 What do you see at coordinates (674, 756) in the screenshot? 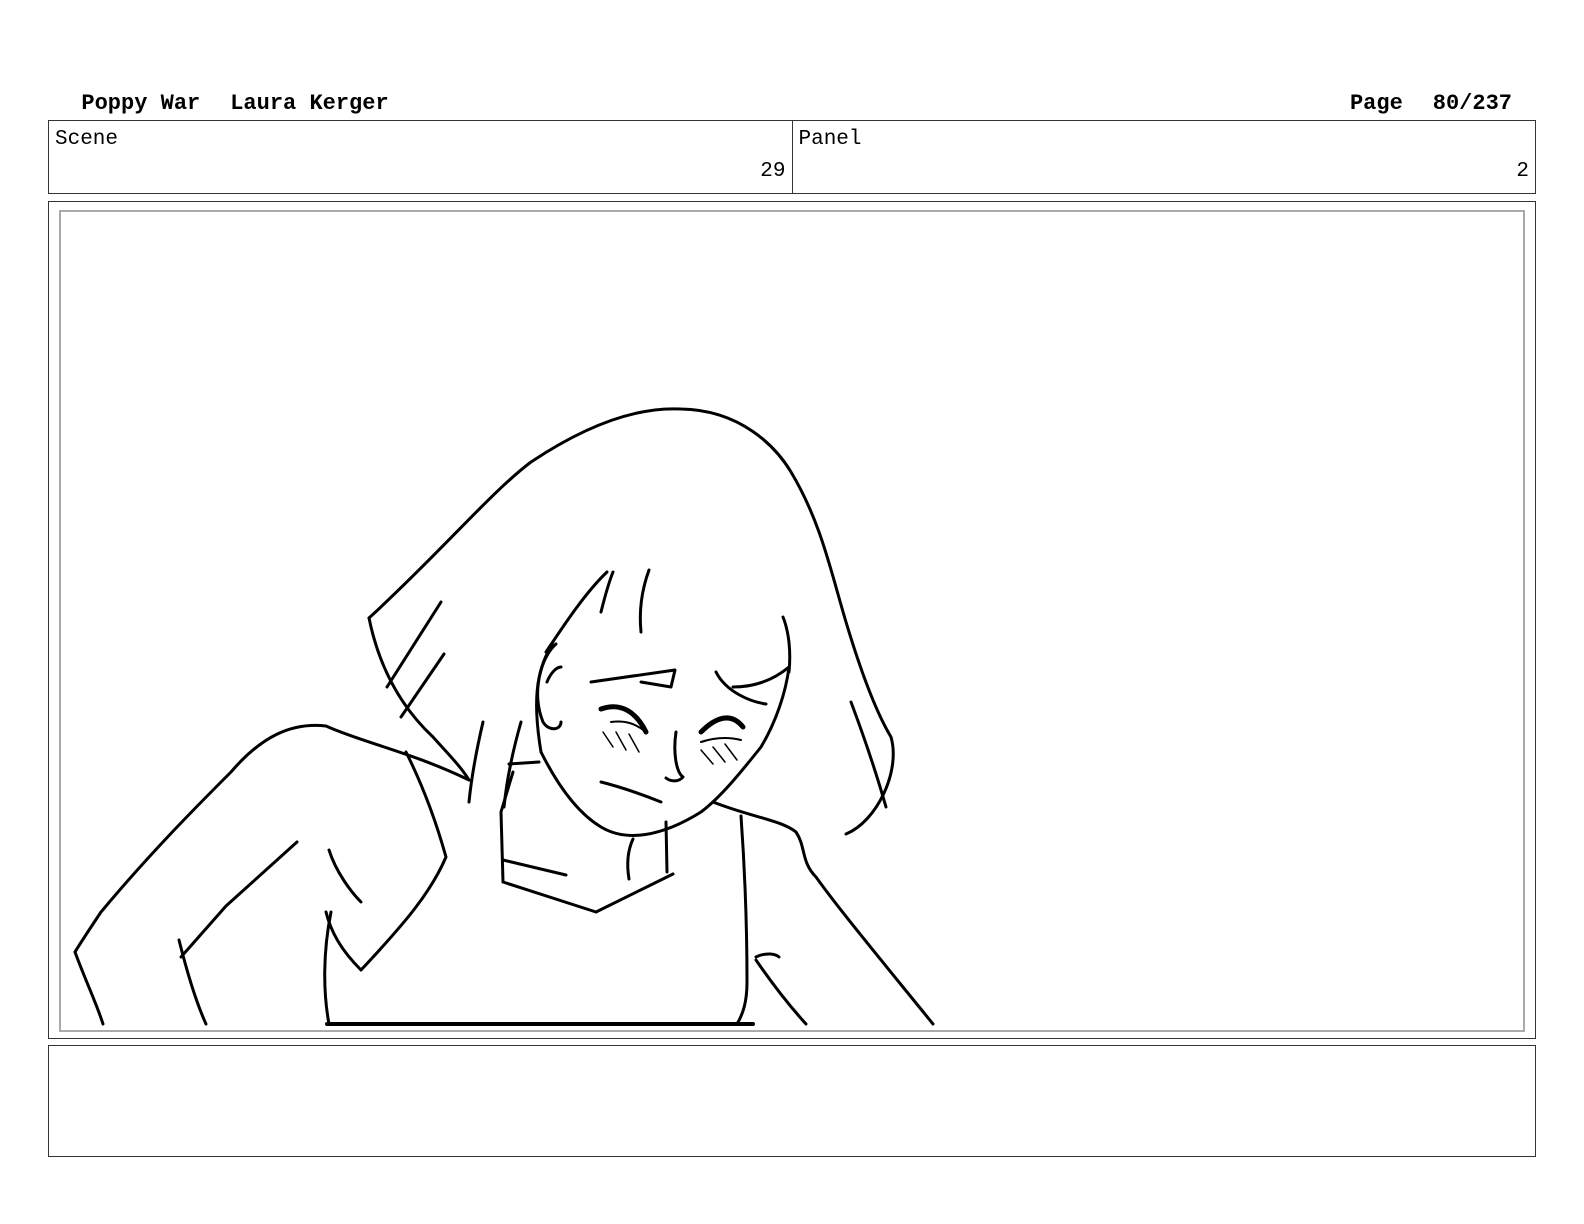
I see `nose` at bounding box center [674, 756].